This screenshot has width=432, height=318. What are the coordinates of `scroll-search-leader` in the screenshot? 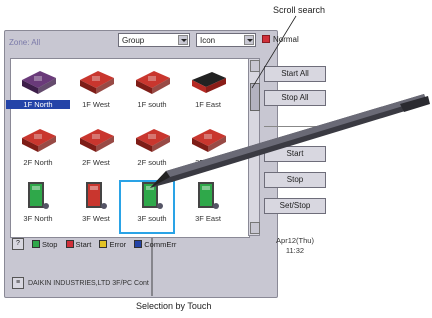 It's located at (274, 52).